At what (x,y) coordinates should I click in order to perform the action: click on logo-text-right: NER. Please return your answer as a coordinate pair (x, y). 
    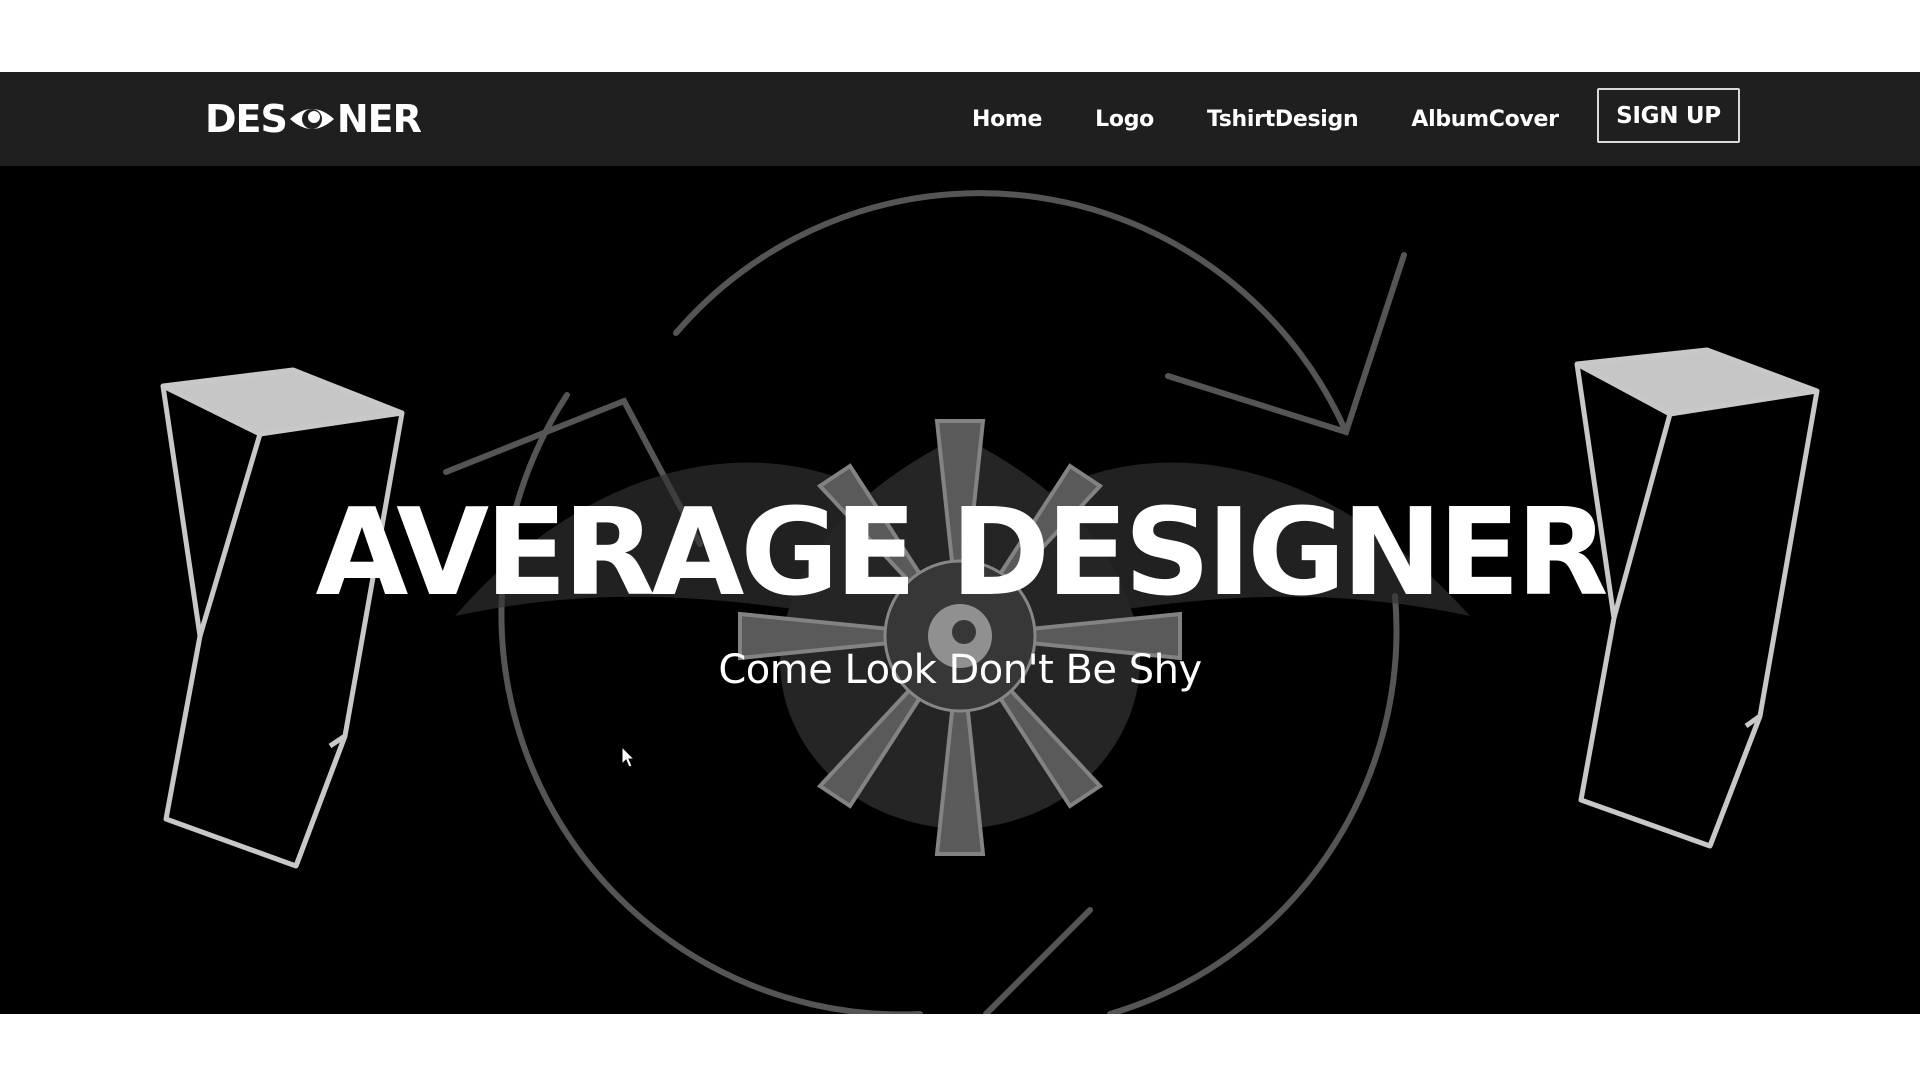
    Looking at the image, I should click on (379, 119).